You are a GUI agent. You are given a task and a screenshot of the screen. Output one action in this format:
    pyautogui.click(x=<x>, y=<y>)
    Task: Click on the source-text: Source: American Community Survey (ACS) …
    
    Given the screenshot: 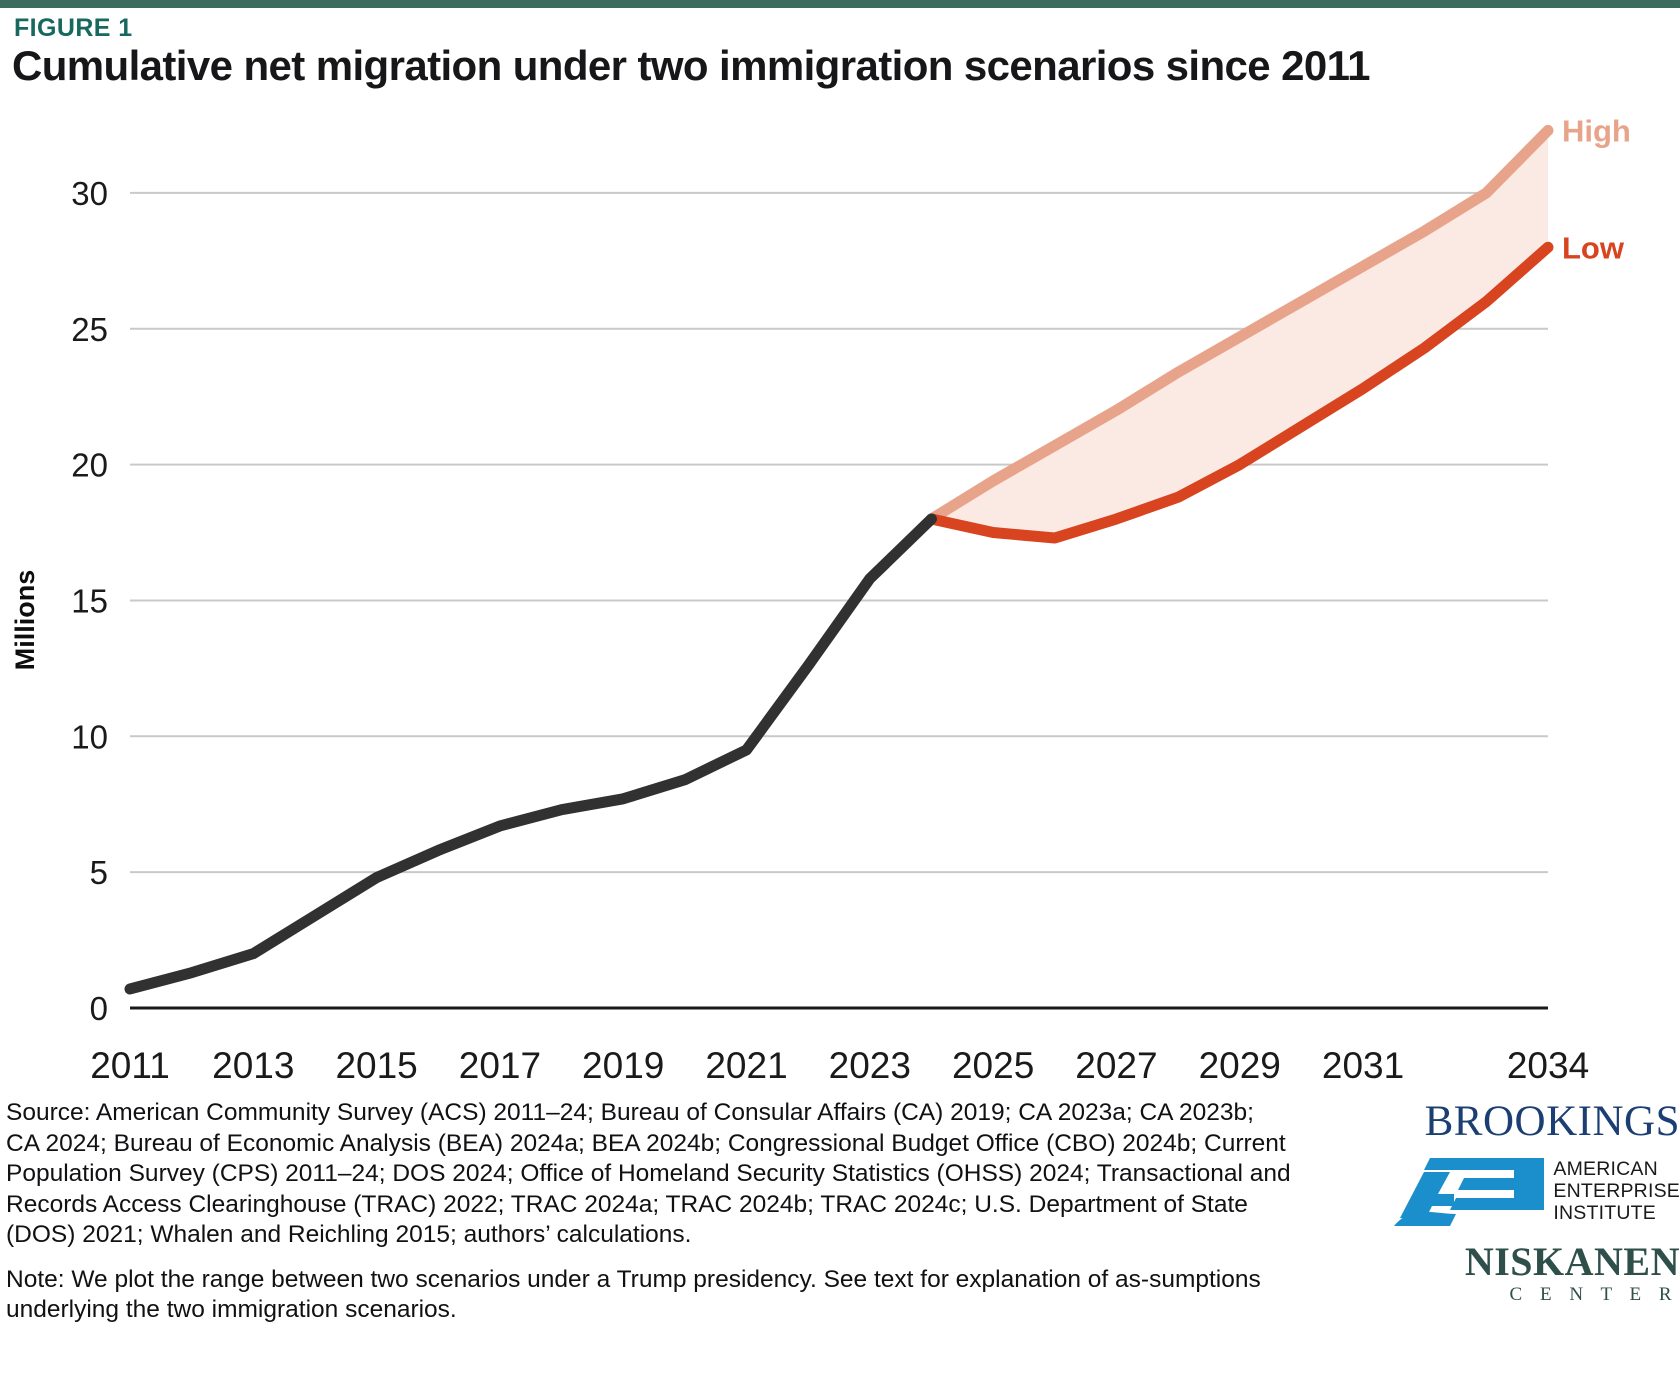 What is the action you would take?
    pyautogui.click(x=648, y=1173)
    